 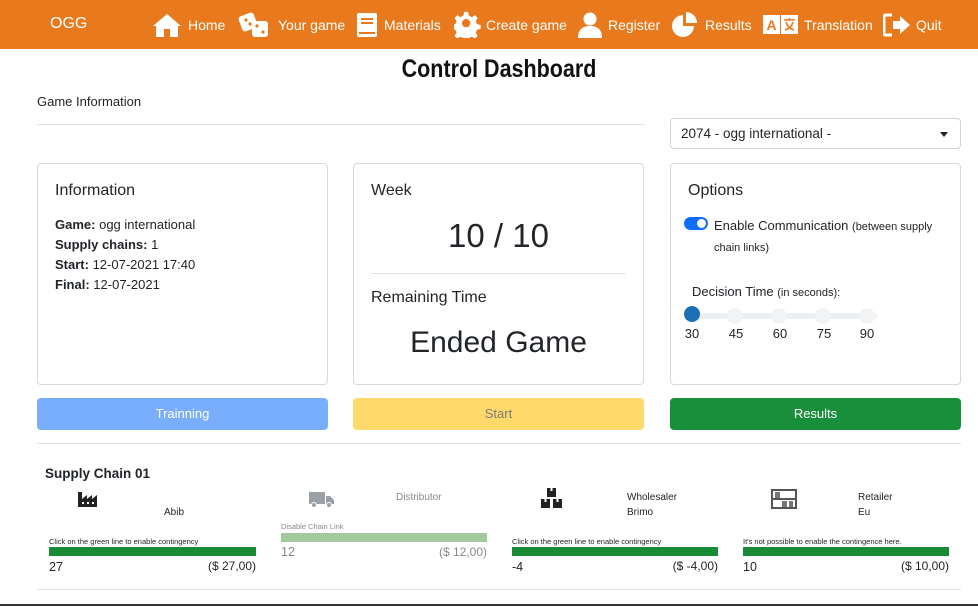 I want to click on info-start-value: 12-07-2021 17:40, so click(x=144, y=264).